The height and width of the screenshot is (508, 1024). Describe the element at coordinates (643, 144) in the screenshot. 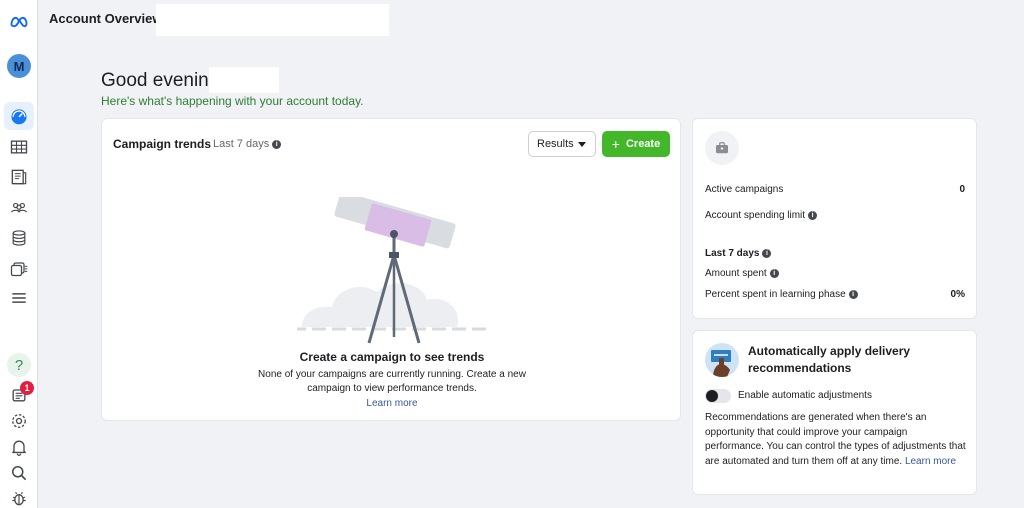

I see `create-button-label: Create` at that location.